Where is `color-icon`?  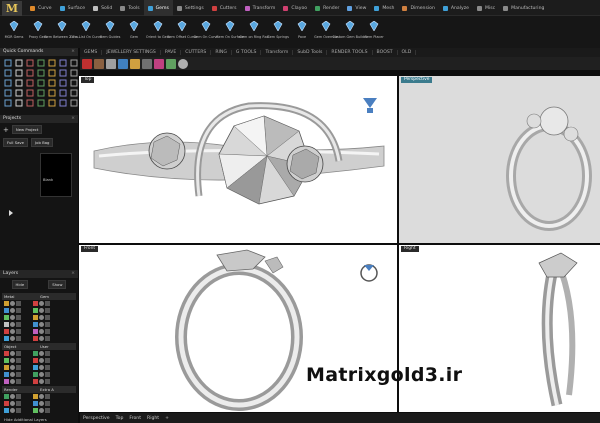
color-icon is located at coordinates (159, 63).